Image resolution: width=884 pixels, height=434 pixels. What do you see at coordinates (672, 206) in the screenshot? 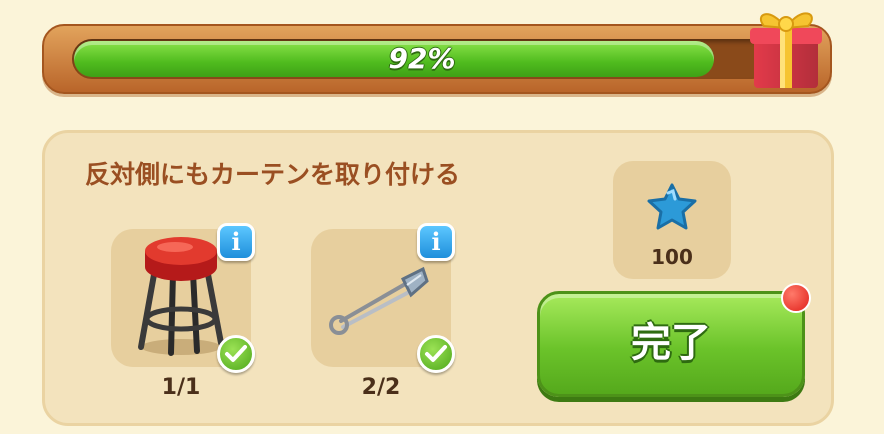
I see `blue-star-icon` at bounding box center [672, 206].